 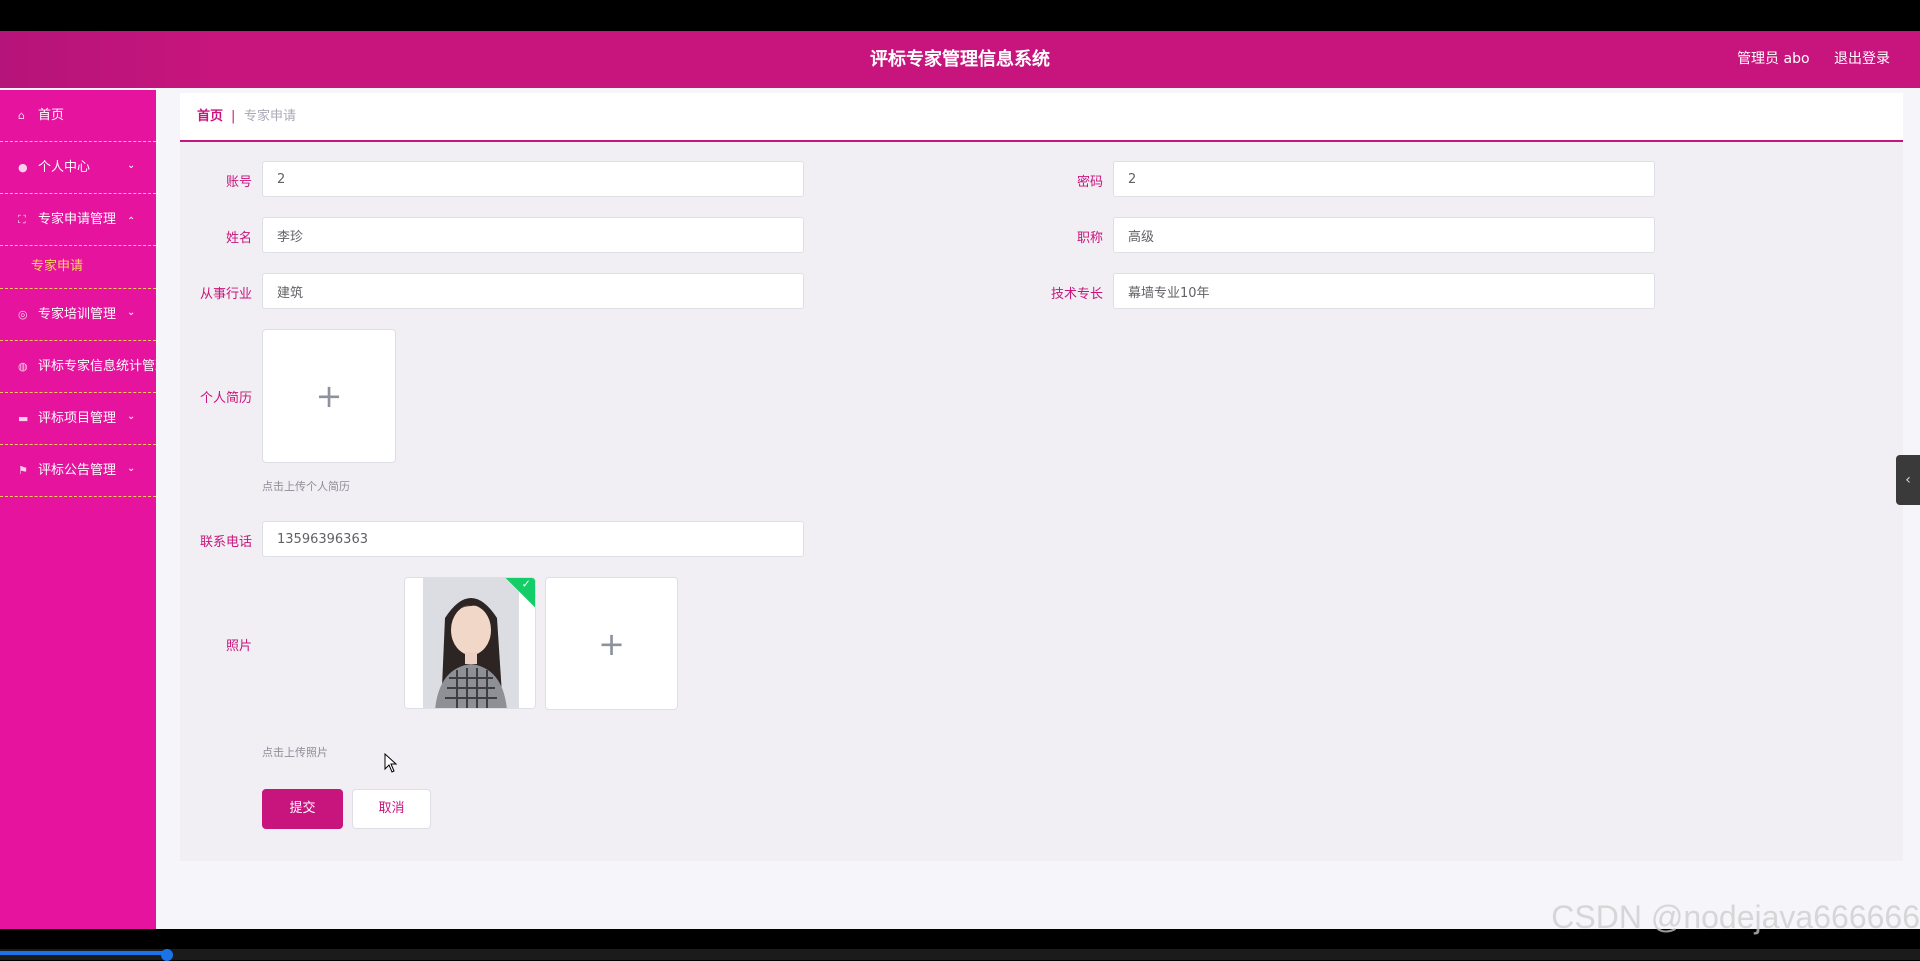 I want to click on compass-icon: ◎, so click(x=23, y=314).